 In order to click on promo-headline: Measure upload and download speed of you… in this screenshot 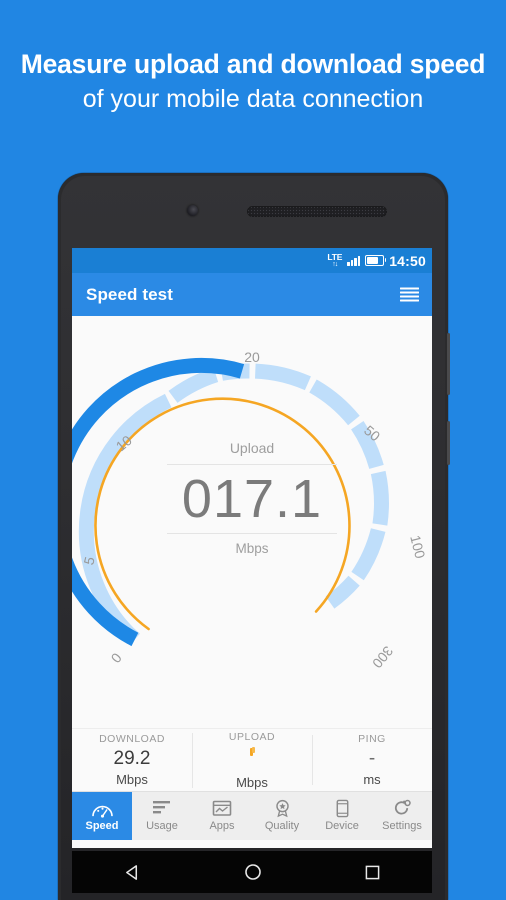, I will do `click(253, 82)`.